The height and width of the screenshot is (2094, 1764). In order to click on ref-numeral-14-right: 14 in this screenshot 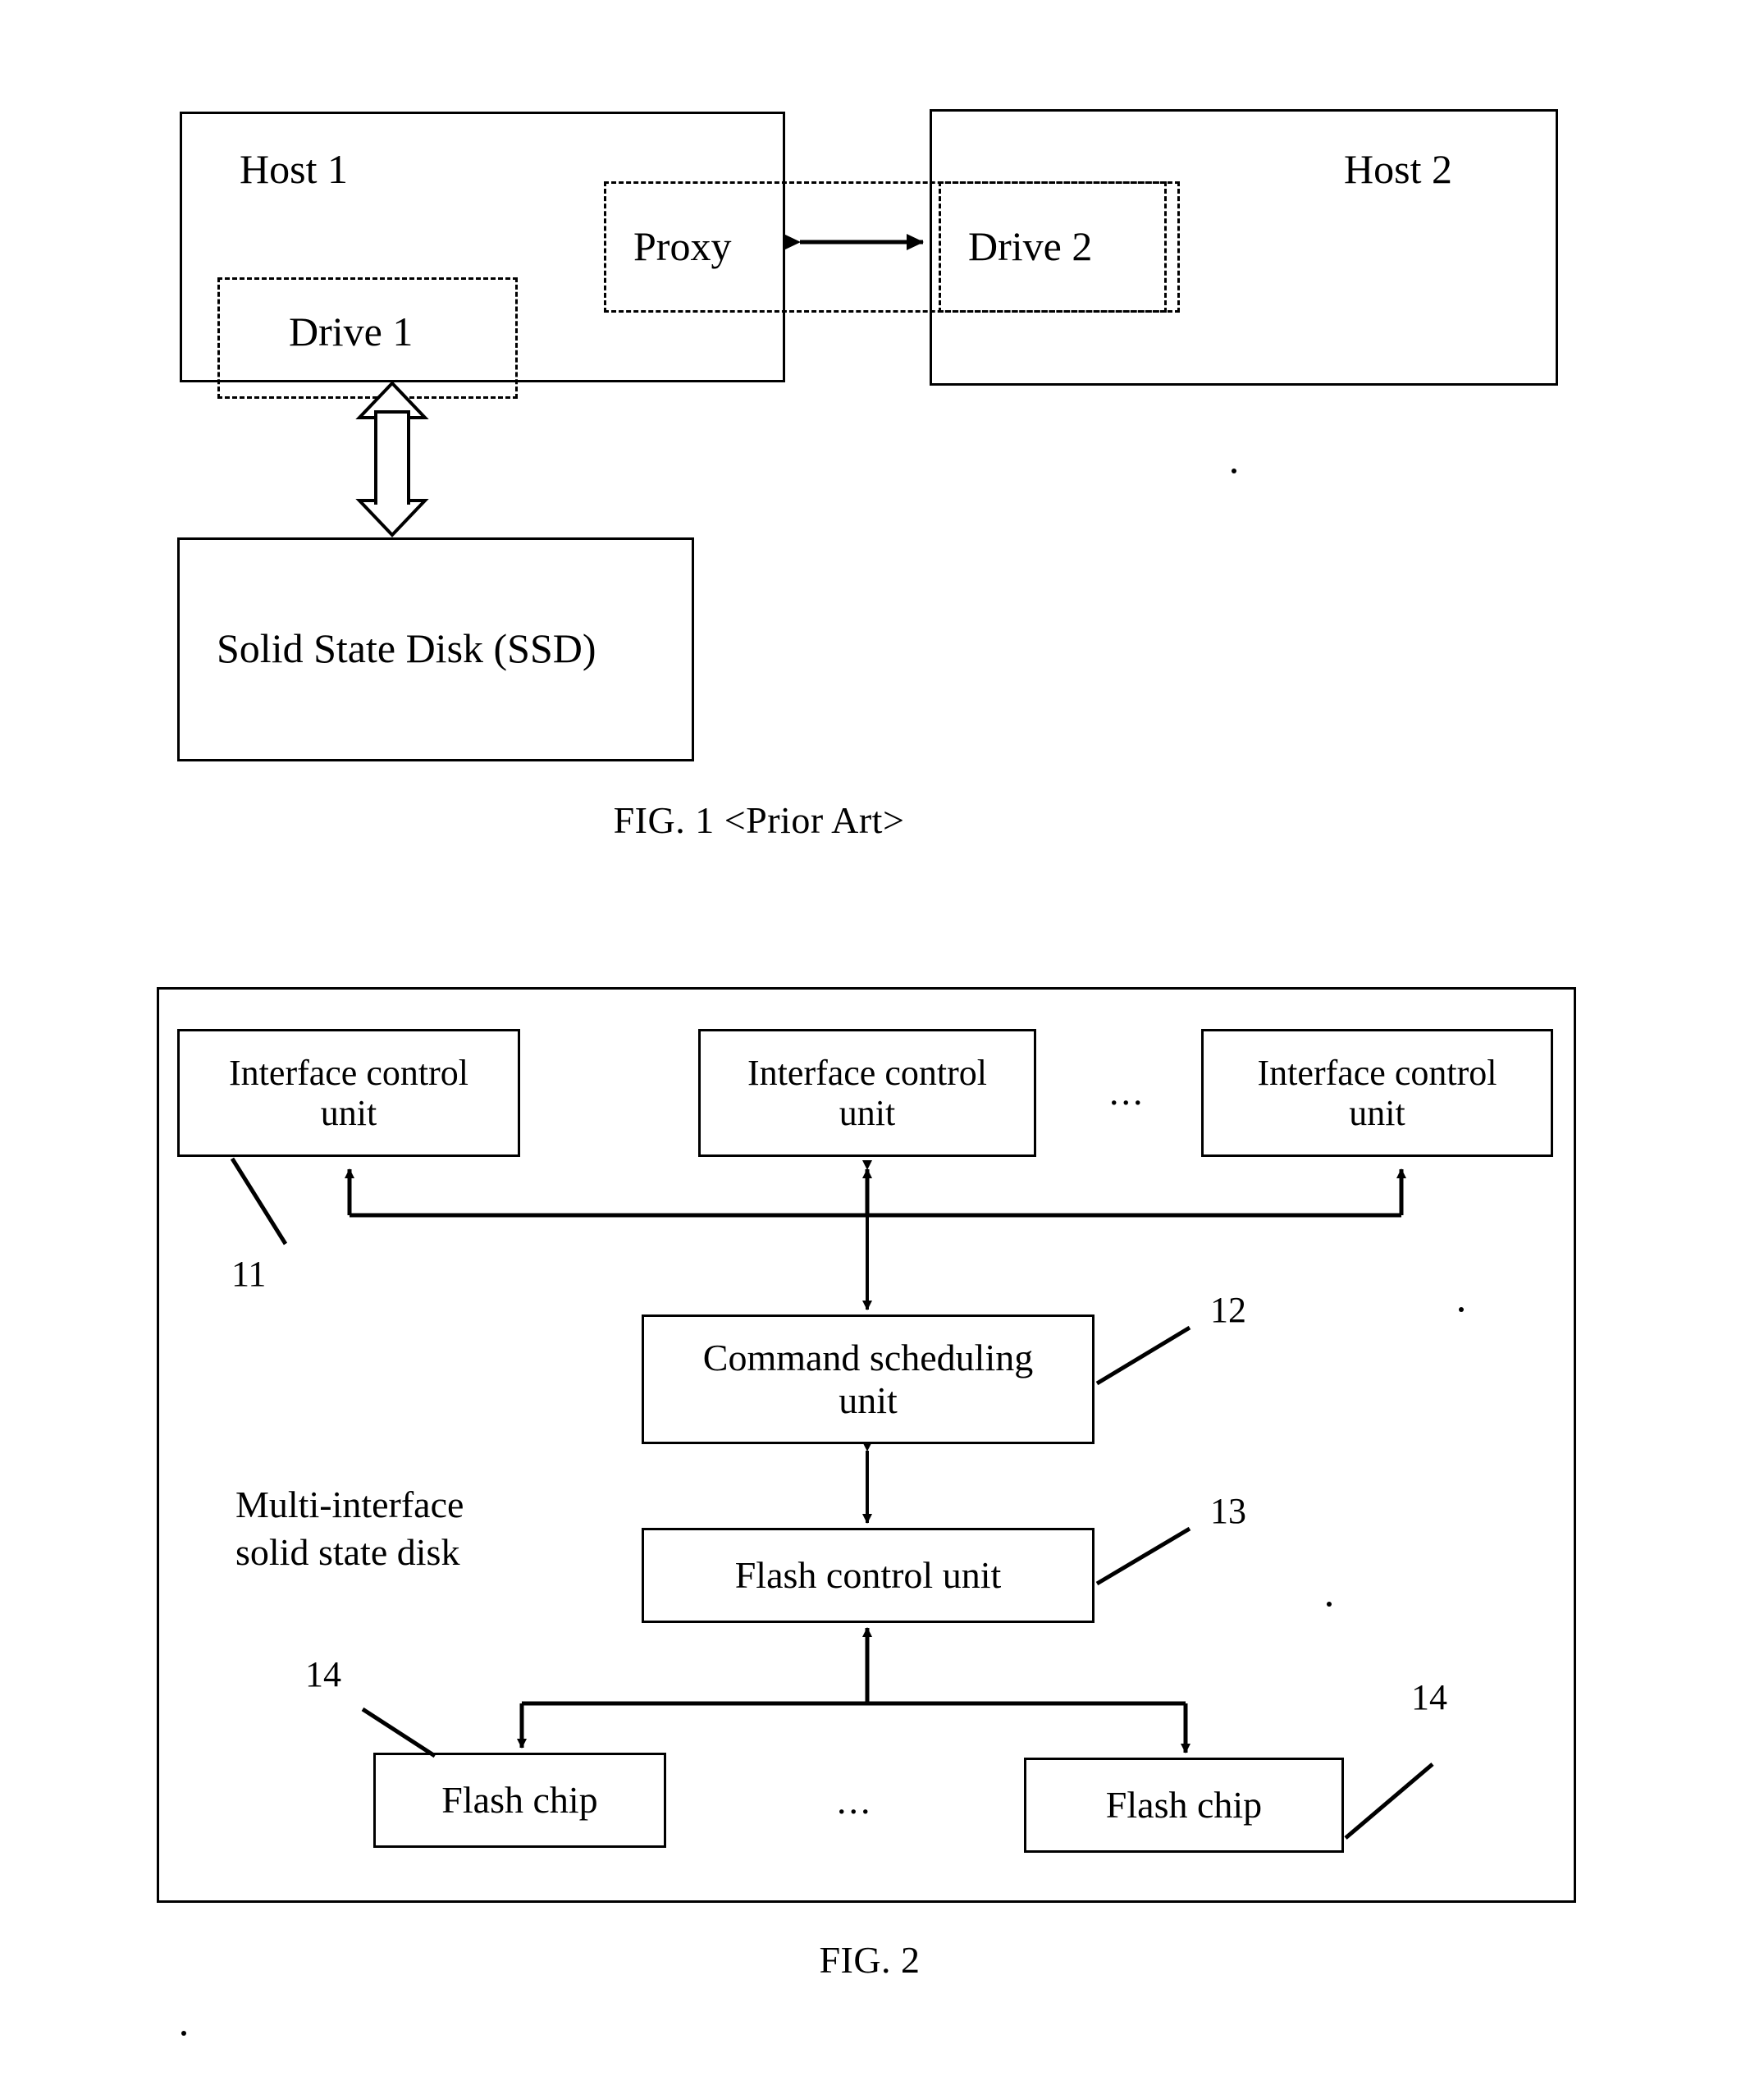, I will do `click(1429, 1697)`.